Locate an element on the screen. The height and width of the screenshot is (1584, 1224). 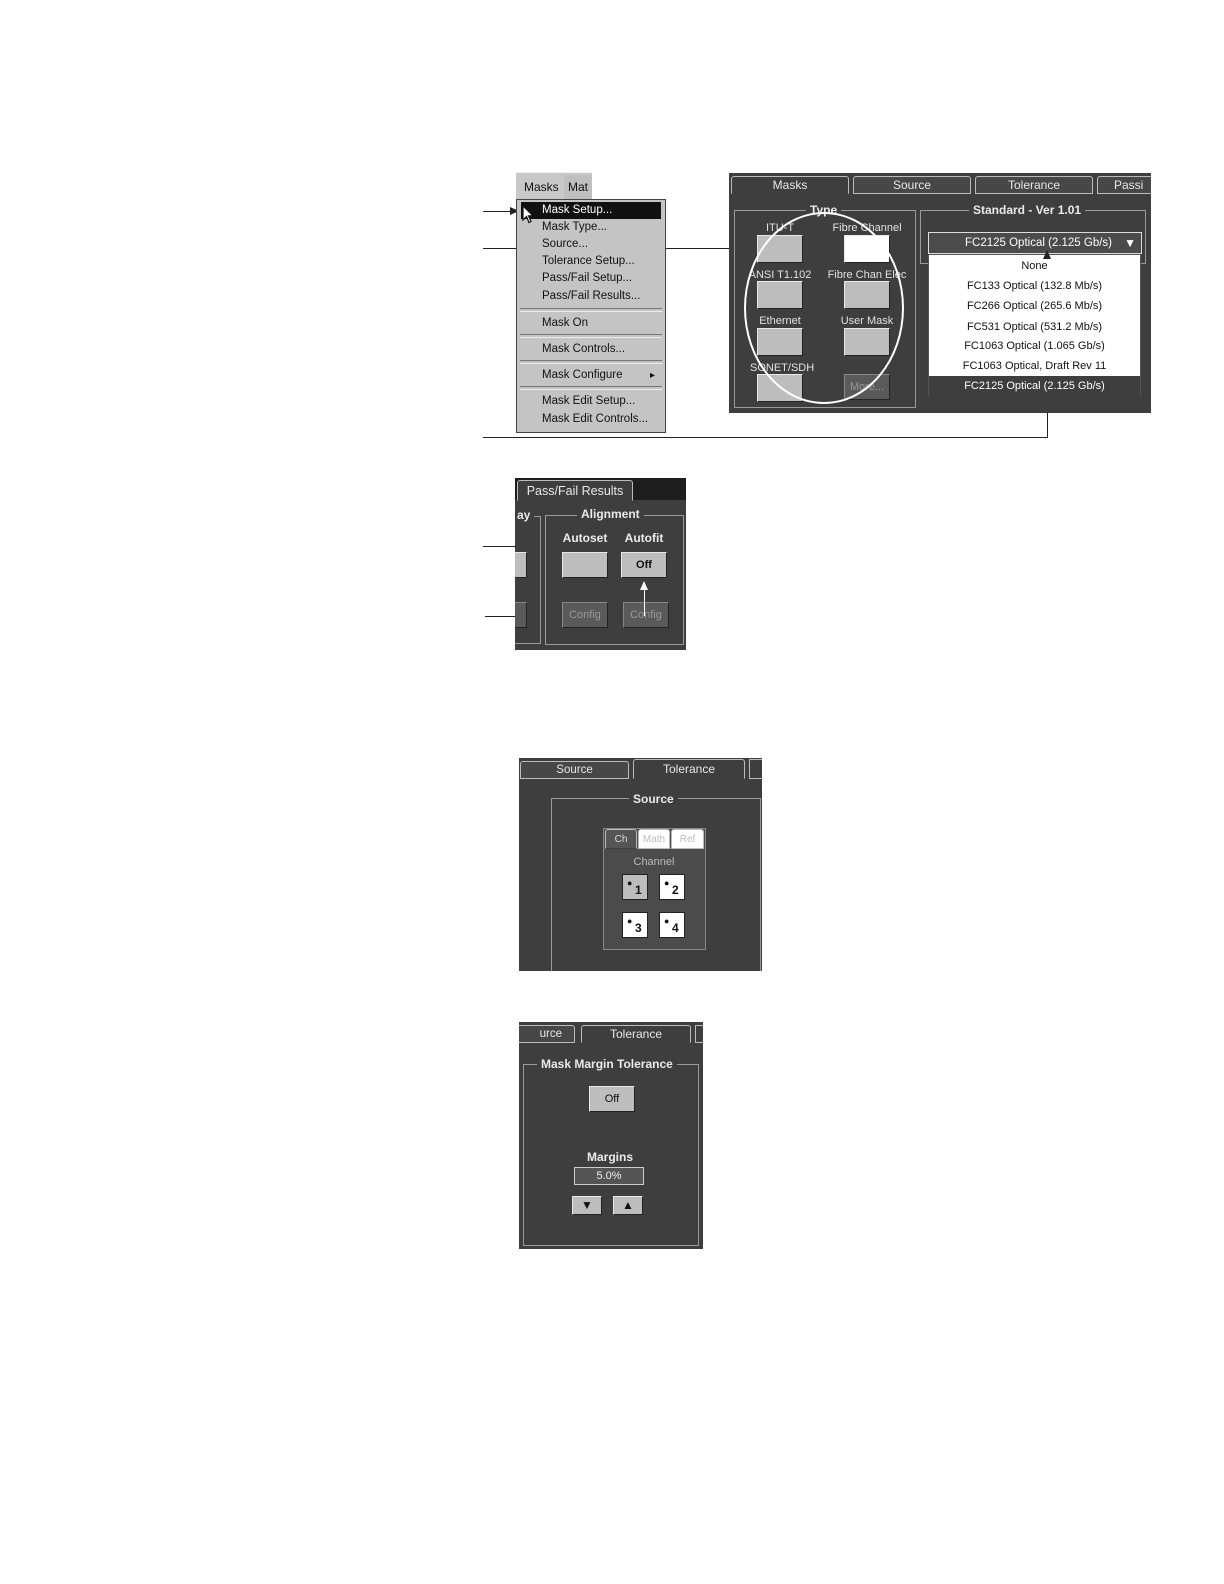
menu-bar: Masks Mat is located at coordinates (554, 186).